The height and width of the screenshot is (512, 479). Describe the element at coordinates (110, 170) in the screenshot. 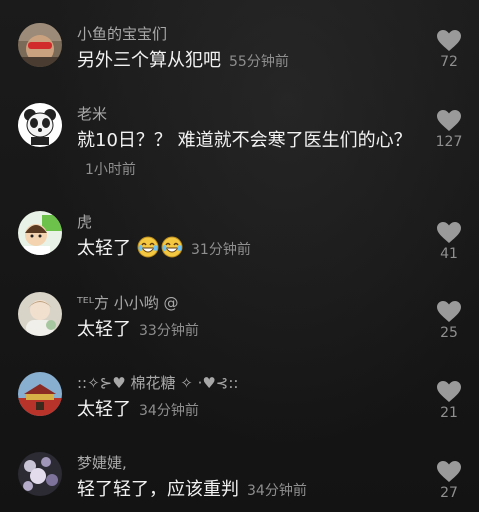

I see `comment-timestamp: 1小时前` at that location.